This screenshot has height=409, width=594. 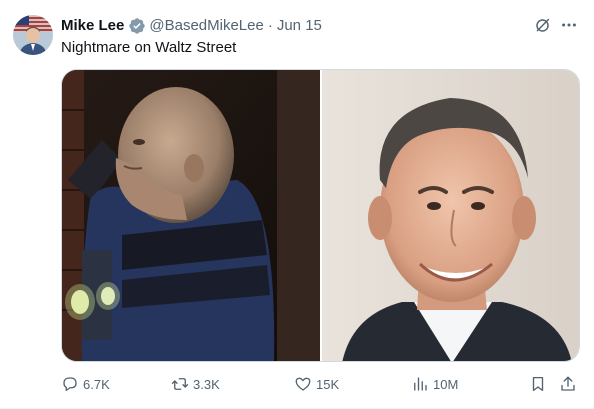 What do you see at coordinates (420, 384) in the screenshot?
I see `views-icon` at bounding box center [420, 384].